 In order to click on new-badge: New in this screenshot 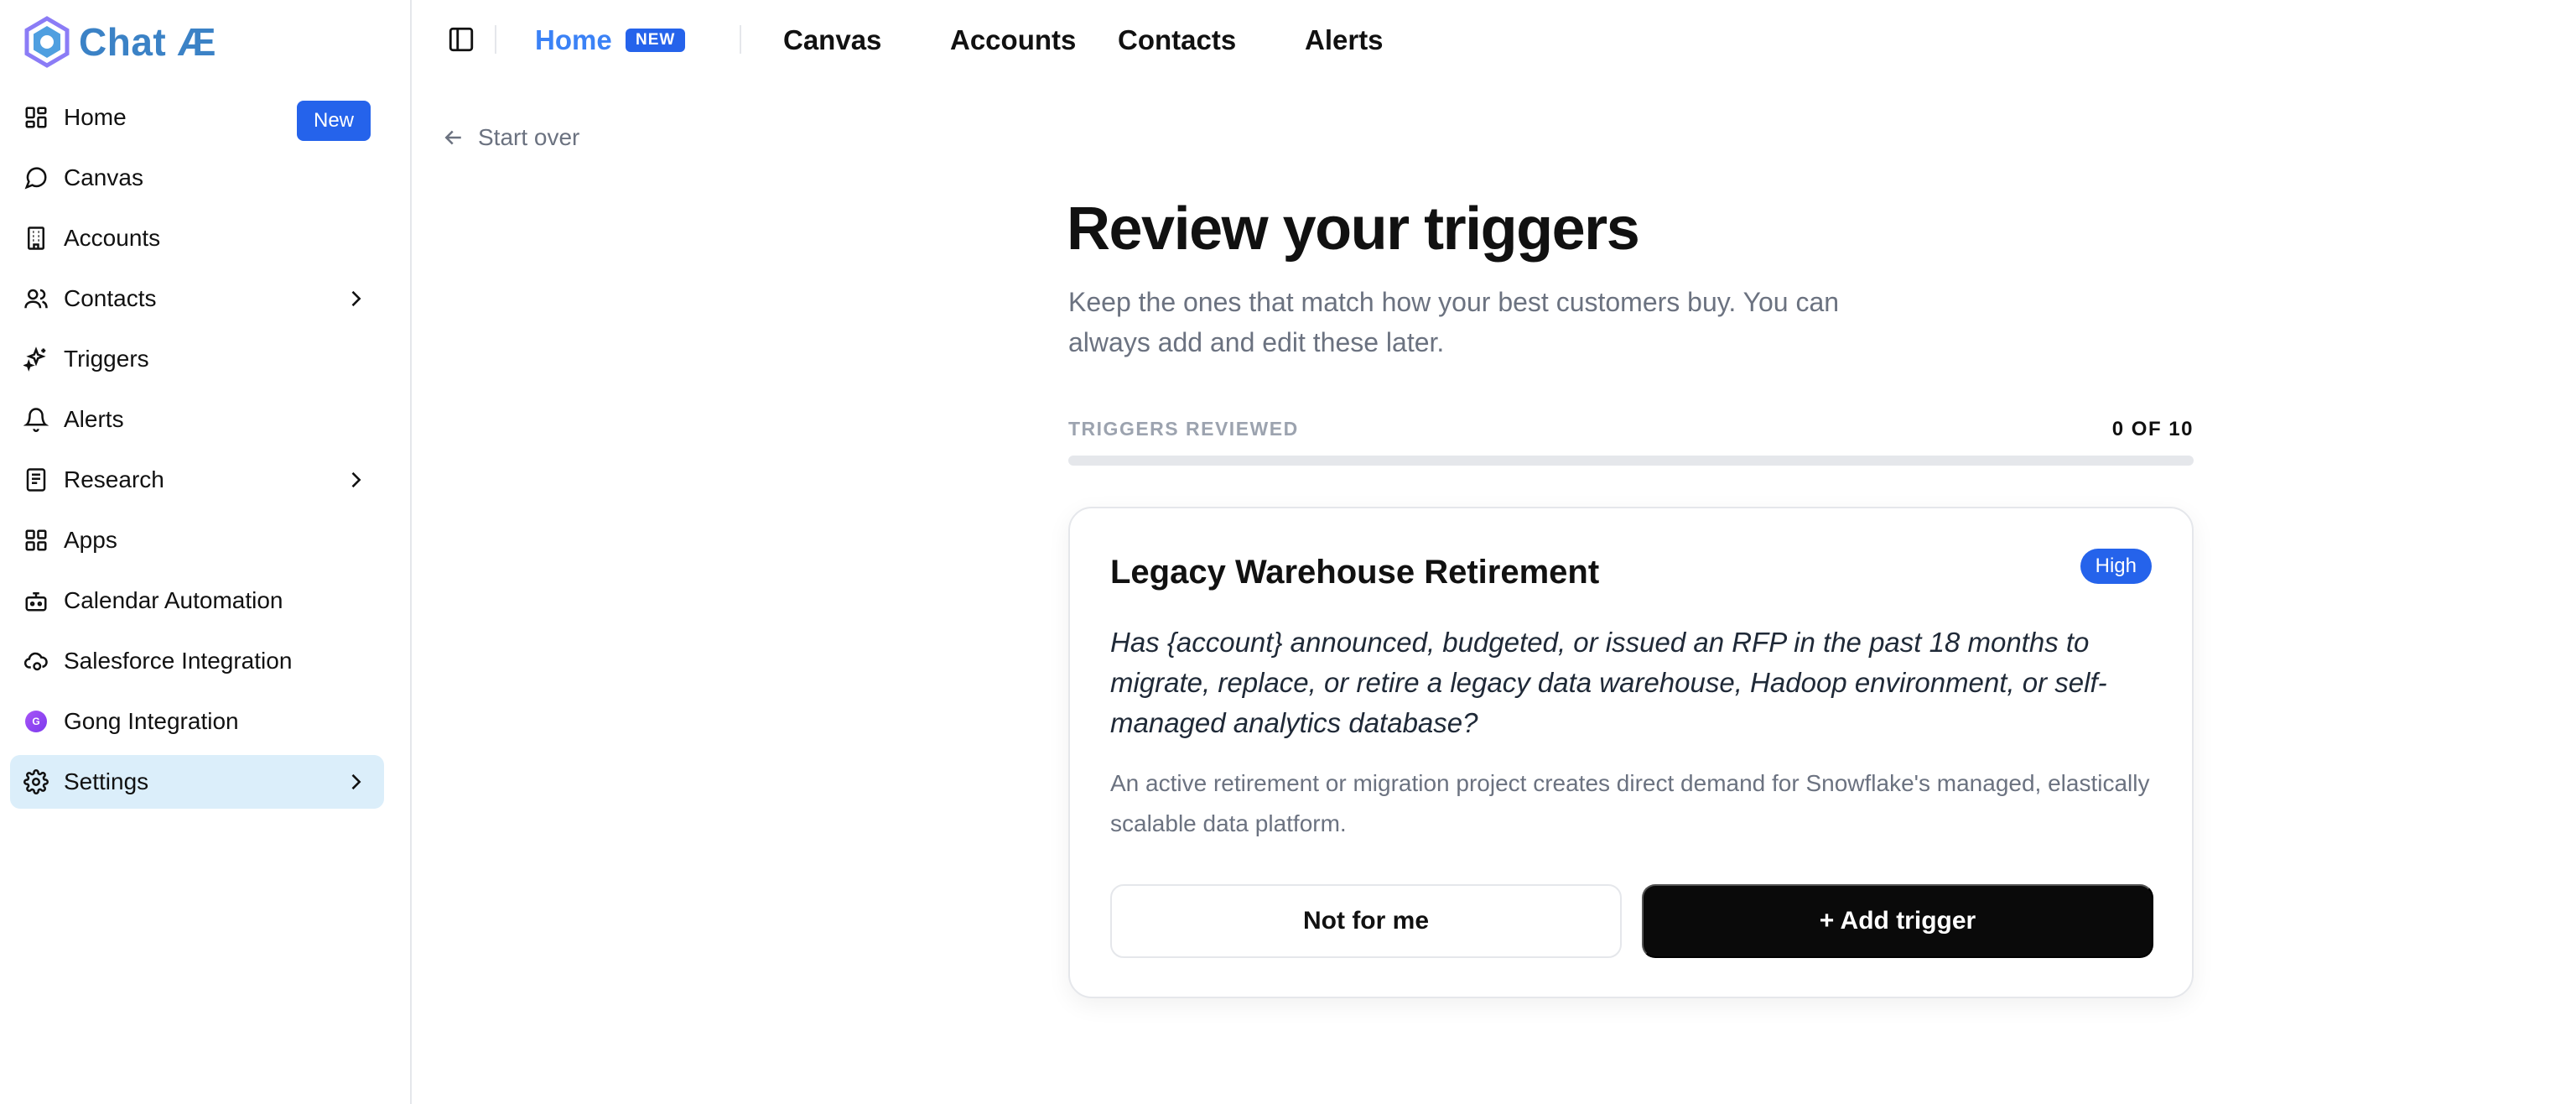, I will do `click(333, 121)`.